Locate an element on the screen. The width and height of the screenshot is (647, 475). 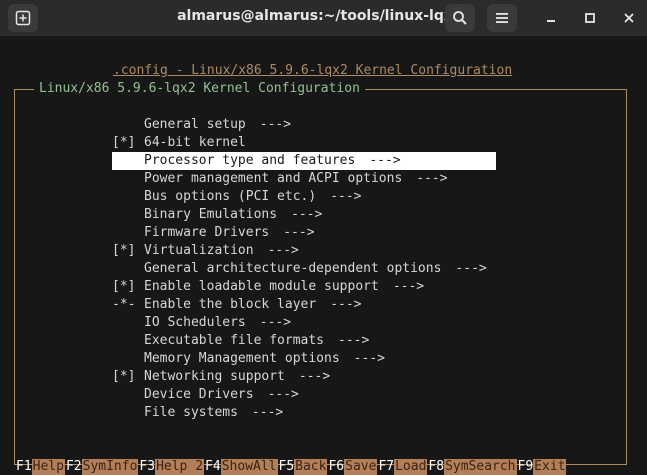
menu-item: Bus options (PCI etc.) ---> is located at coordinates (362, 197).